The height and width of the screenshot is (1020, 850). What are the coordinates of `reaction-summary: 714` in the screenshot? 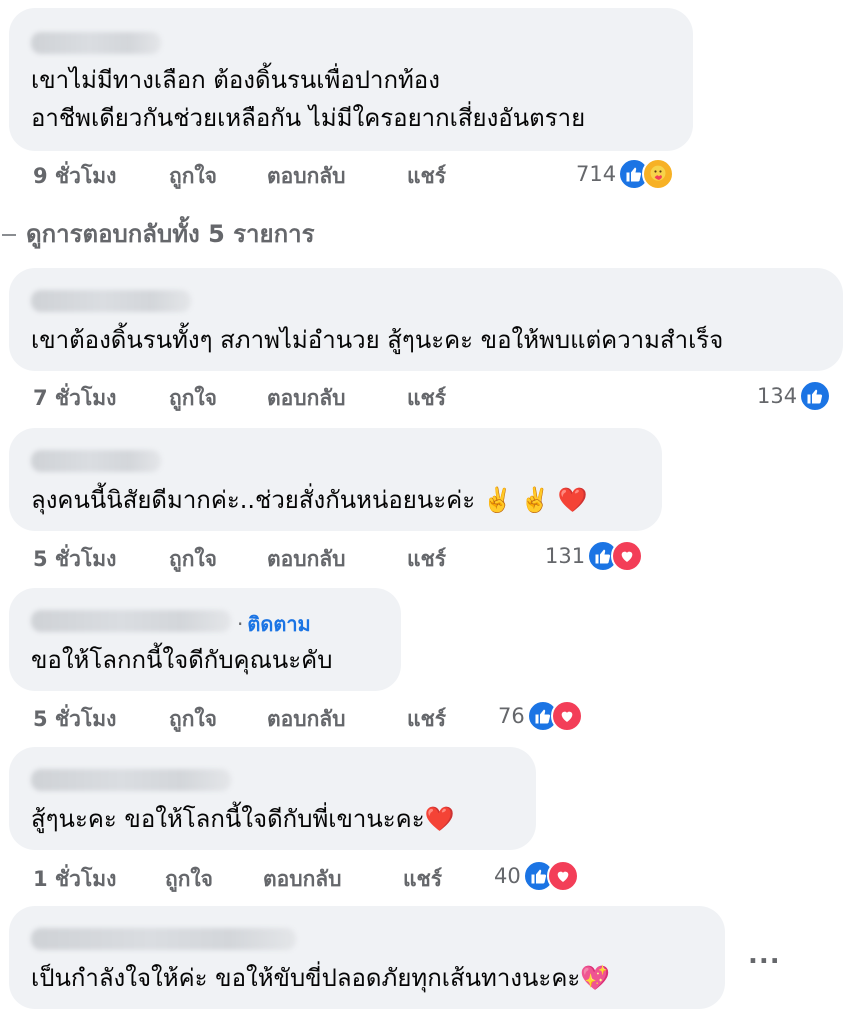 It's located at (625, 174).